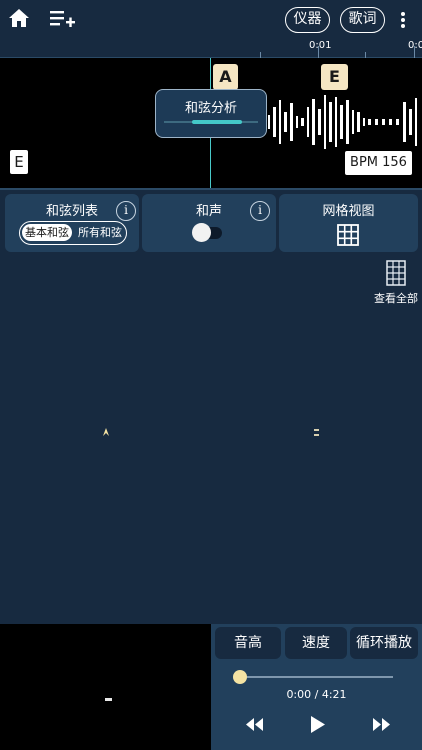  Describe the element at coordinates (105, 687) in the screenshot. I see `video-preview` at that location.